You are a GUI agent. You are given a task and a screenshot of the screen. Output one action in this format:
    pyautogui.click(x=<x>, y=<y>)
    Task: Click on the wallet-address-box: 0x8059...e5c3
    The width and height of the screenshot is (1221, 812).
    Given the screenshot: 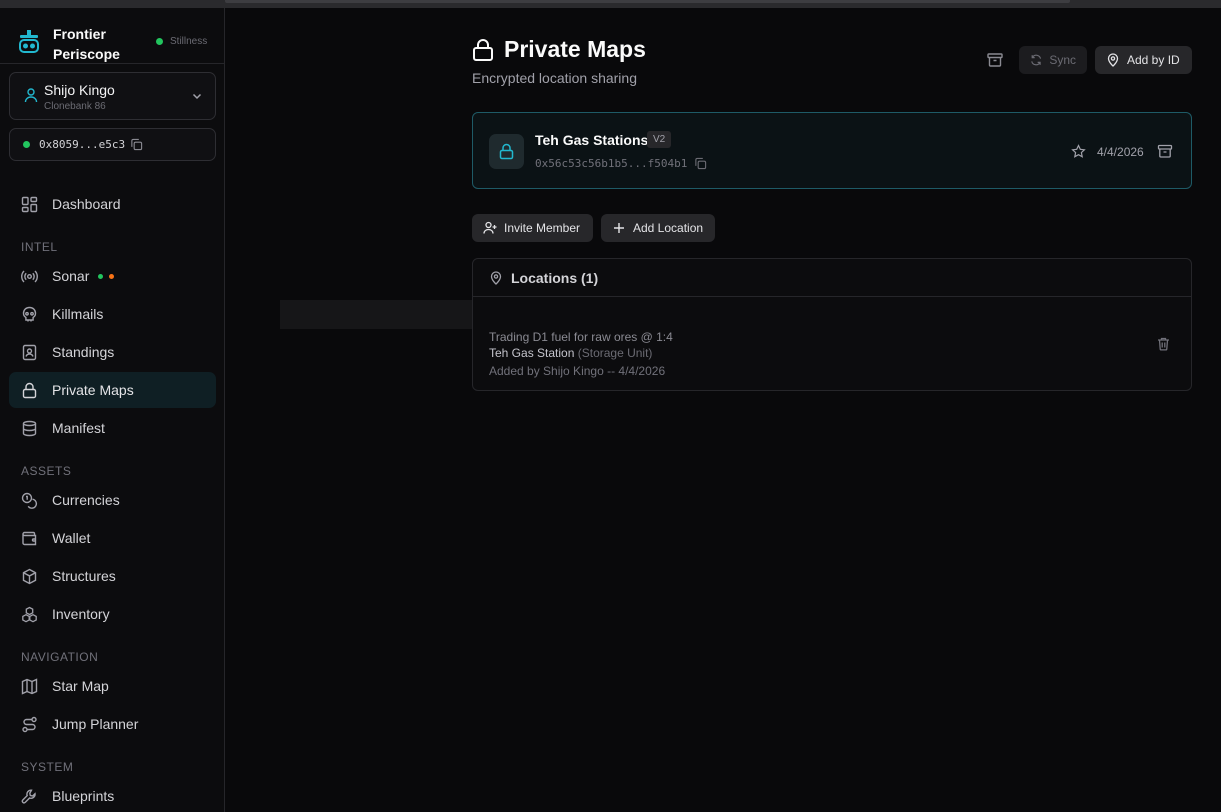 What is the action you would take?
    pyautogui.click(x=112, y=144)
    